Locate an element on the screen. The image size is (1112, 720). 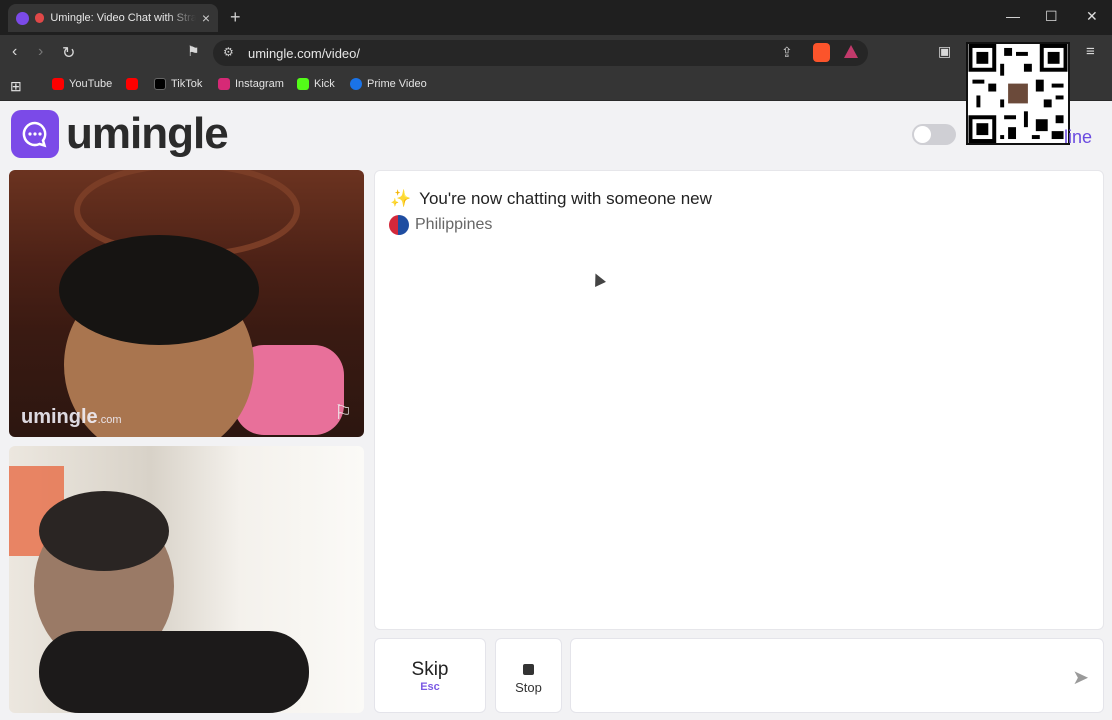
chat-bubble-icon is located at coordinates (35, 134).